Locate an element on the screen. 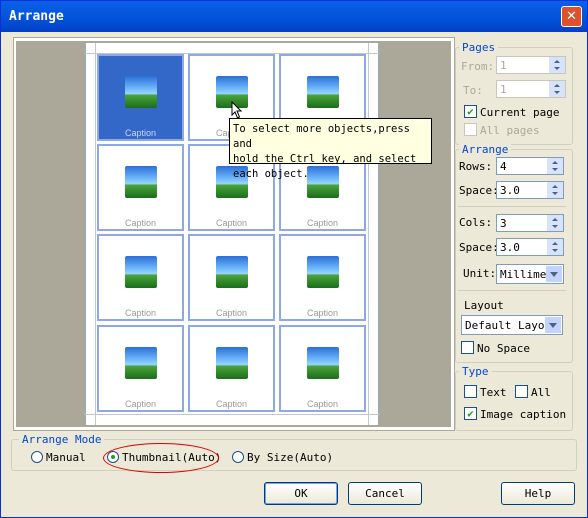  cancel-button: Cancel is located at coordinates (385, 493).